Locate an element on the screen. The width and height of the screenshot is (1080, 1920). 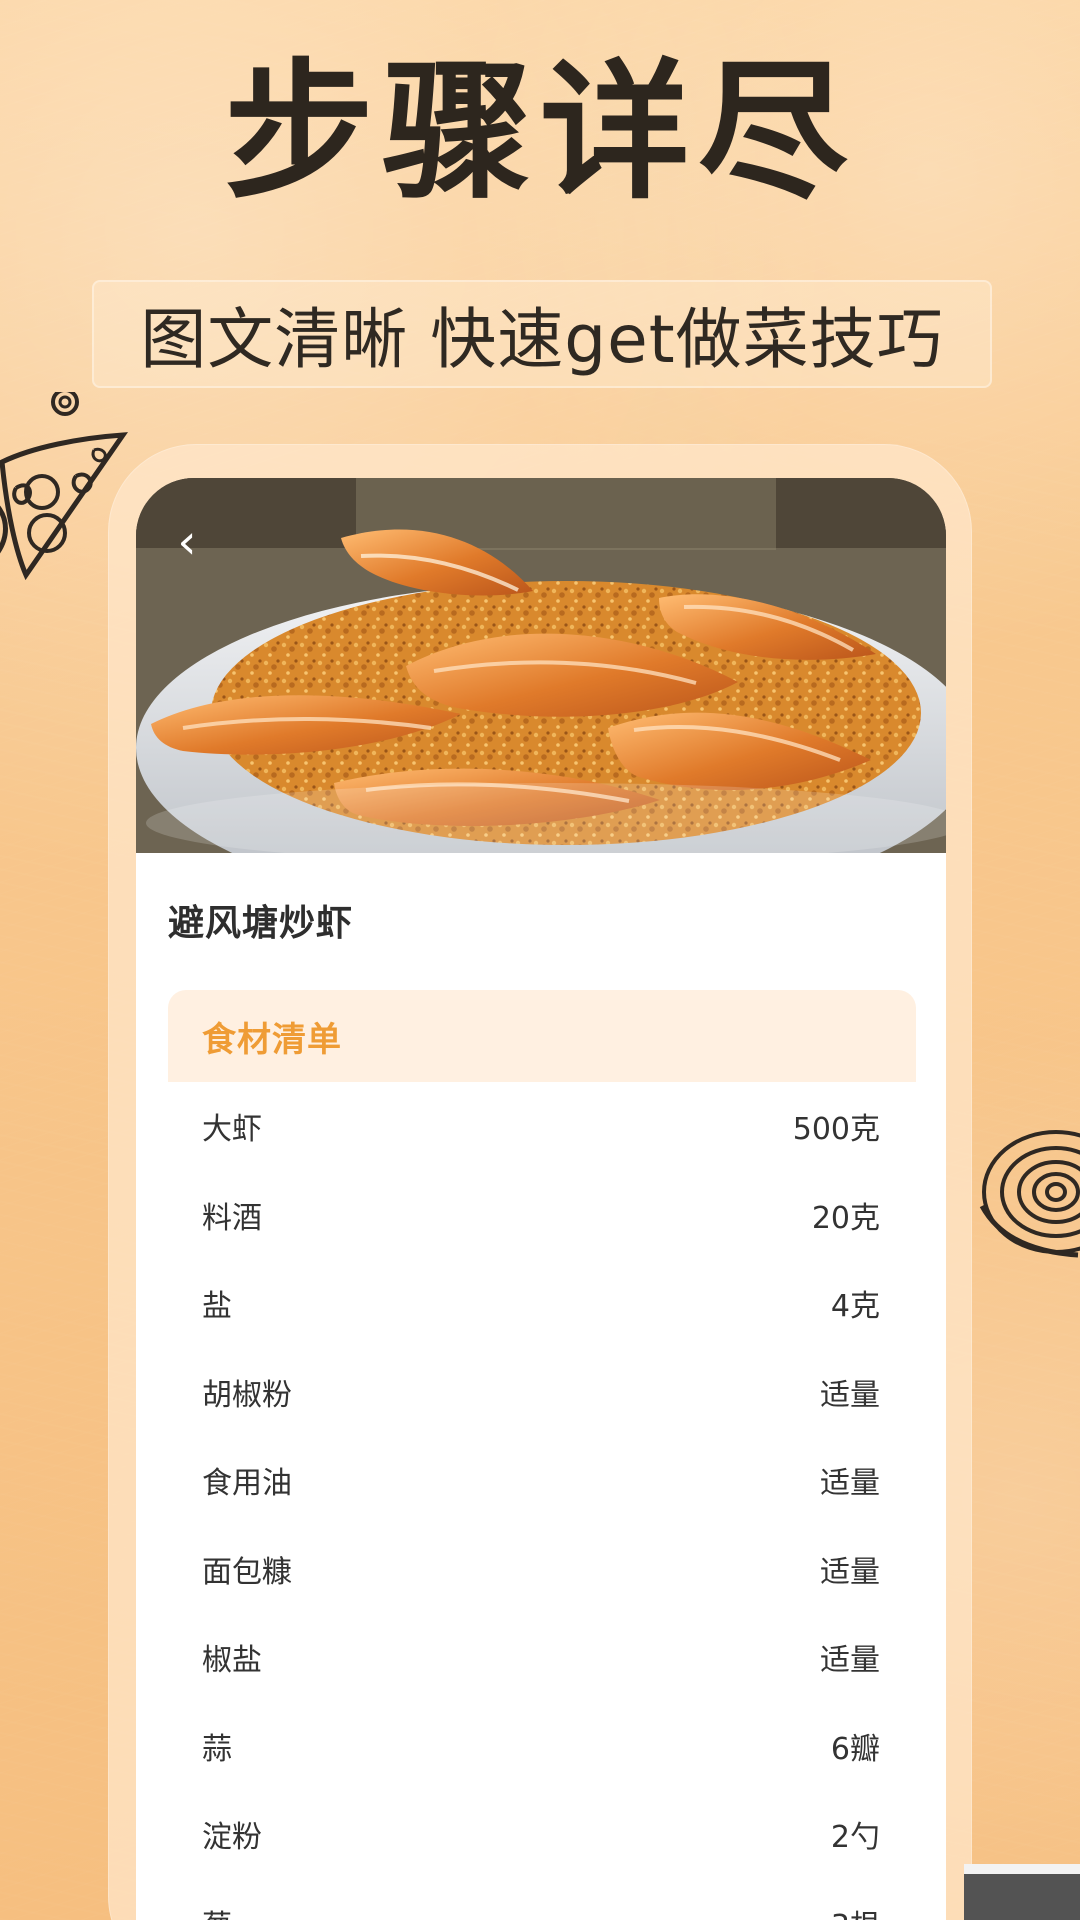
ingredient-row: 食用油 适量 is located at coordinates (542, 1480).